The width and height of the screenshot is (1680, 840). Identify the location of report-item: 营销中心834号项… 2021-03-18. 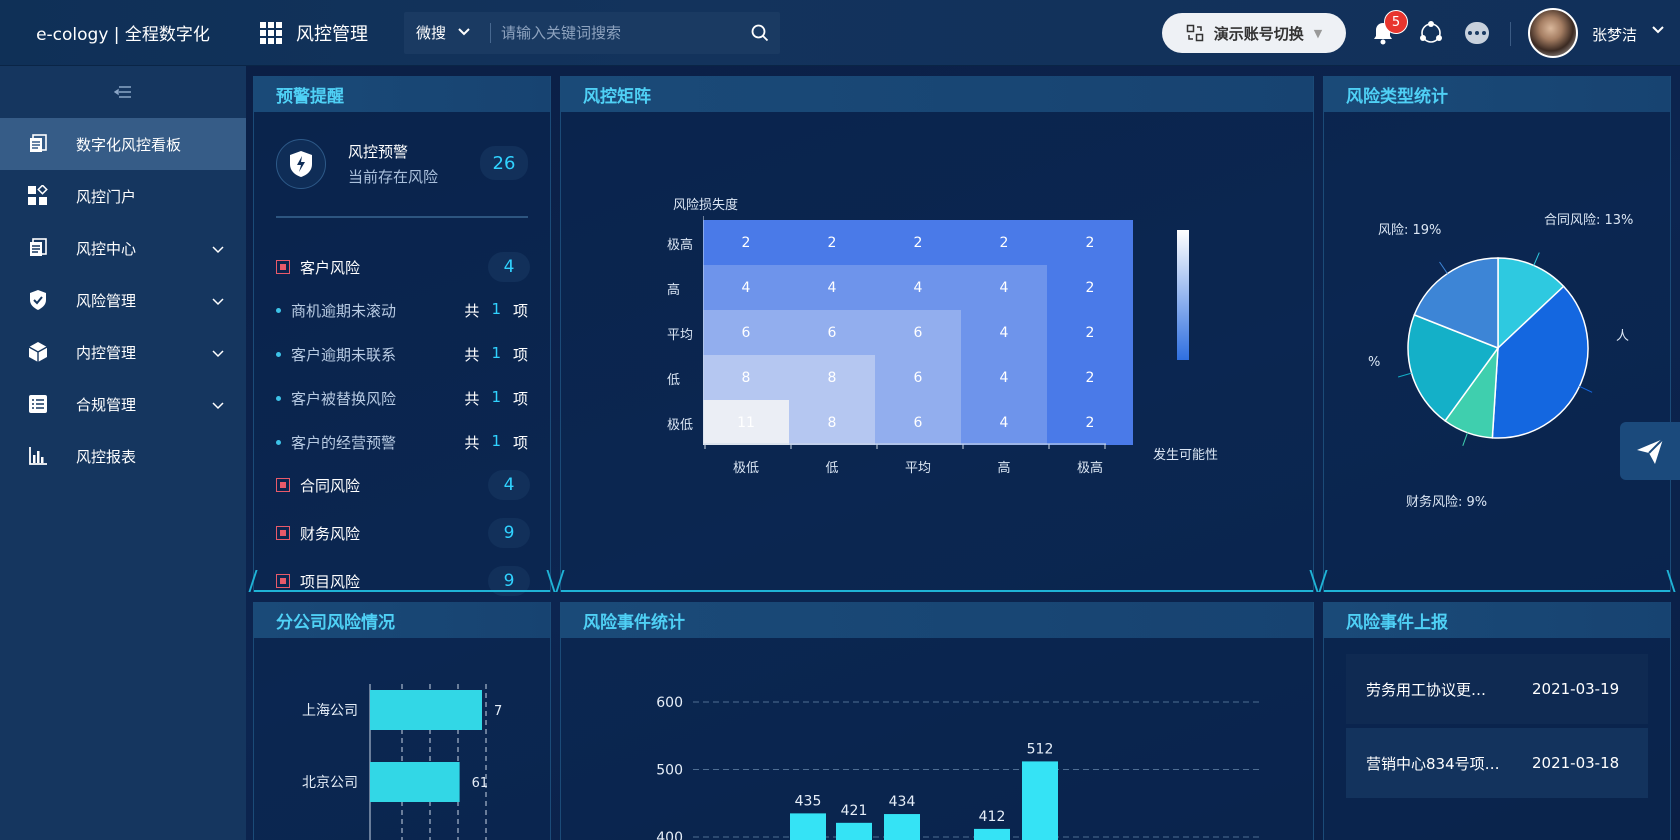
(1497, 763).